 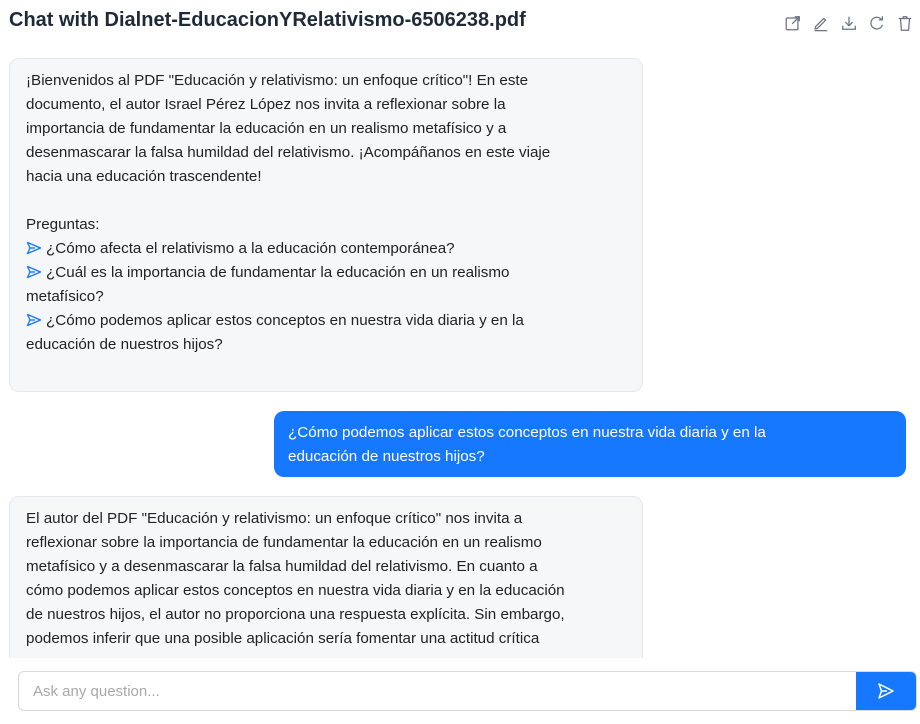 What do you see at coordinates (821, 23) in the screenshot?
I see `edit-icon` at bounding box center [821, 23].